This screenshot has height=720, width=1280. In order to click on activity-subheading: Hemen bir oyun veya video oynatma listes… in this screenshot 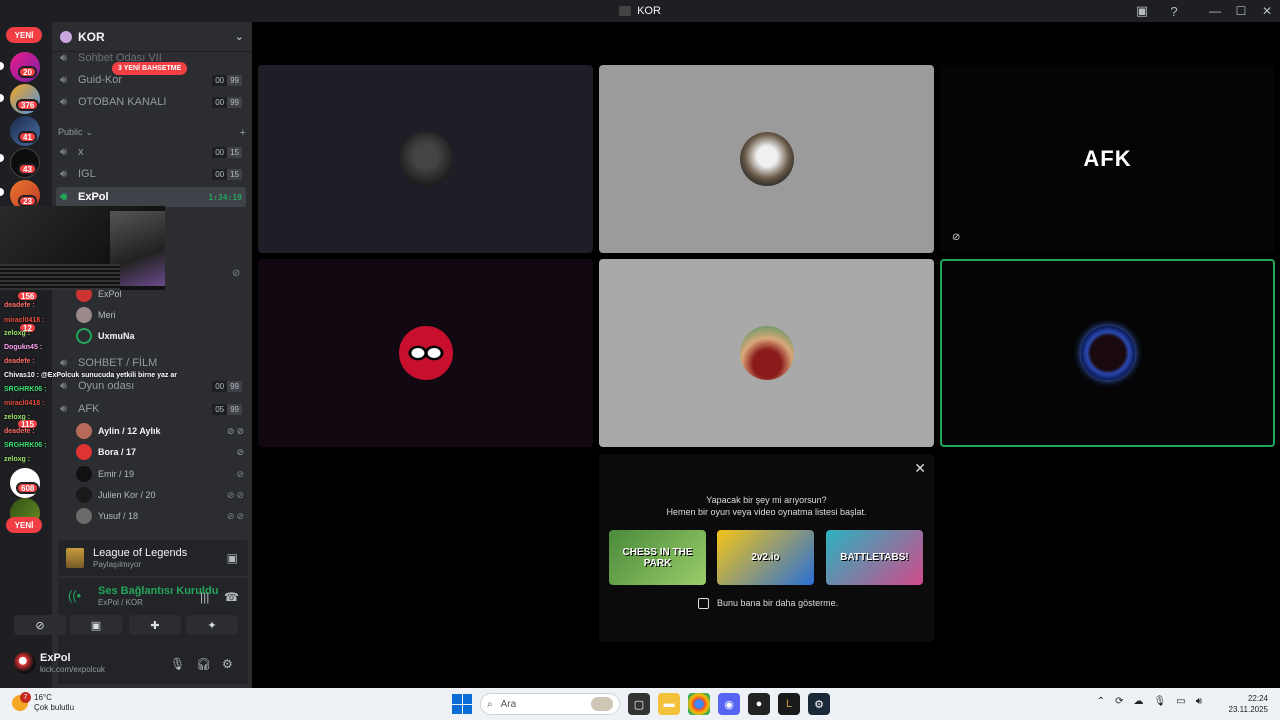, I will do `click(766, 512)`.